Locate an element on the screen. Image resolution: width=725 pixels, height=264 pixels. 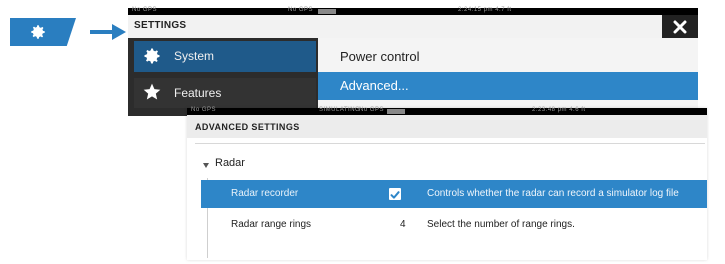
nav-item-label: System is located at coordinates (194, 56).